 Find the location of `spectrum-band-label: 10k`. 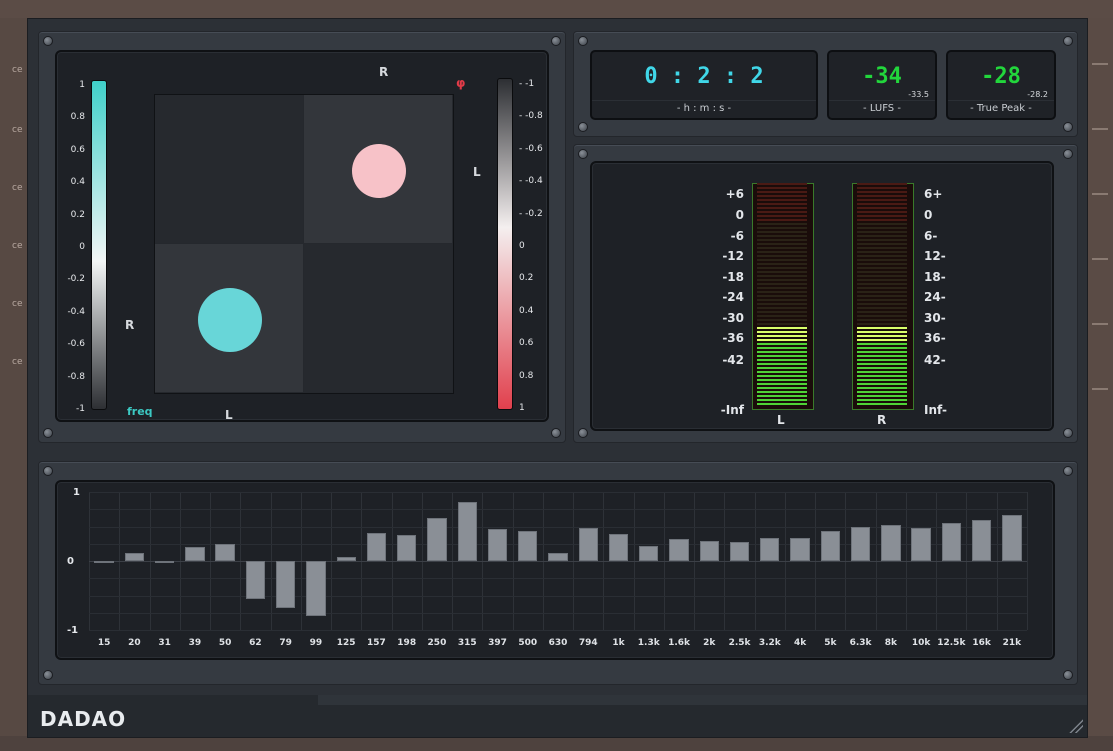

spectrum-band-label: 10k is located at coordinates (921, 643).